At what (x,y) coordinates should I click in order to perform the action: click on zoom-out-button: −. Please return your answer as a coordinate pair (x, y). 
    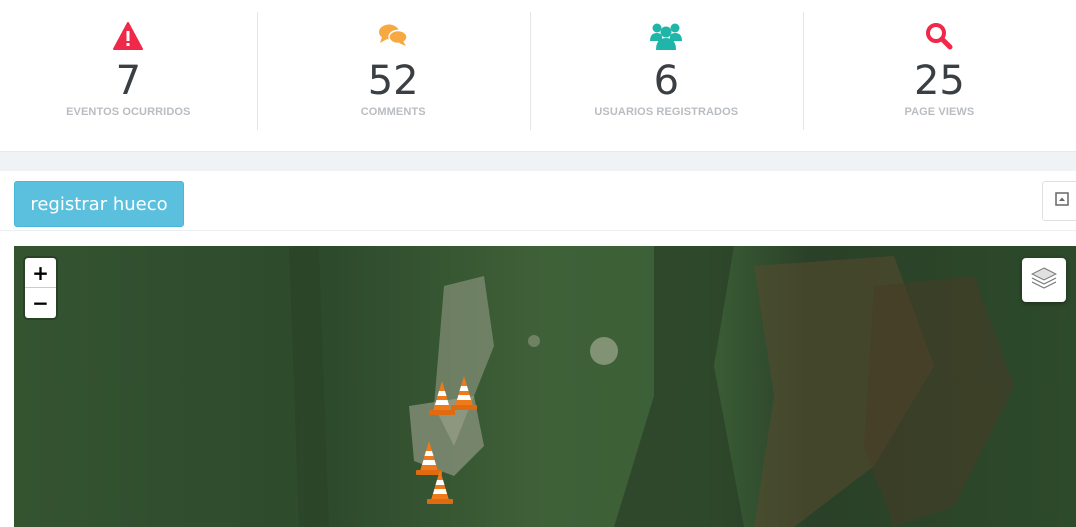
    Looking at the image, I should click on (40, 303).